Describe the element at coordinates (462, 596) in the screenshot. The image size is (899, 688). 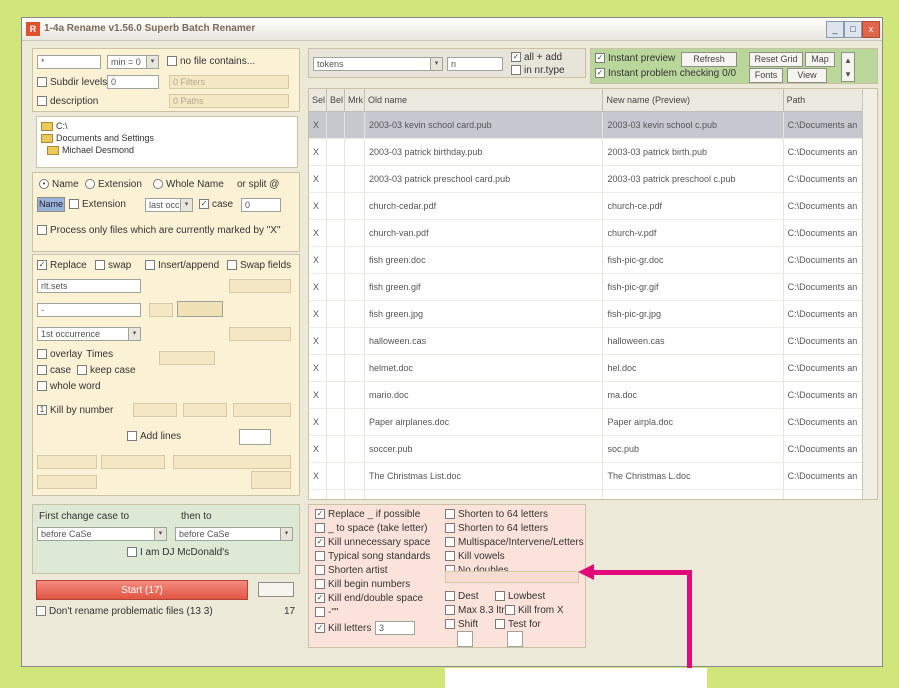
I see `dest-checkbox: Dest` at that location.